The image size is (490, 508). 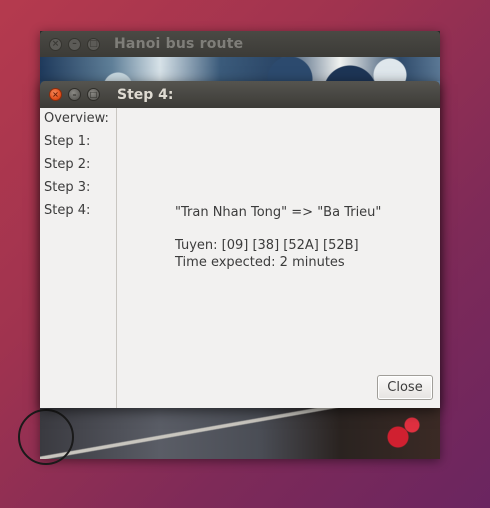 What do you see at coordinates (74, 44) in the screenshot?
I see `back-minimize-icon: –` at bounding box center [74, 44].